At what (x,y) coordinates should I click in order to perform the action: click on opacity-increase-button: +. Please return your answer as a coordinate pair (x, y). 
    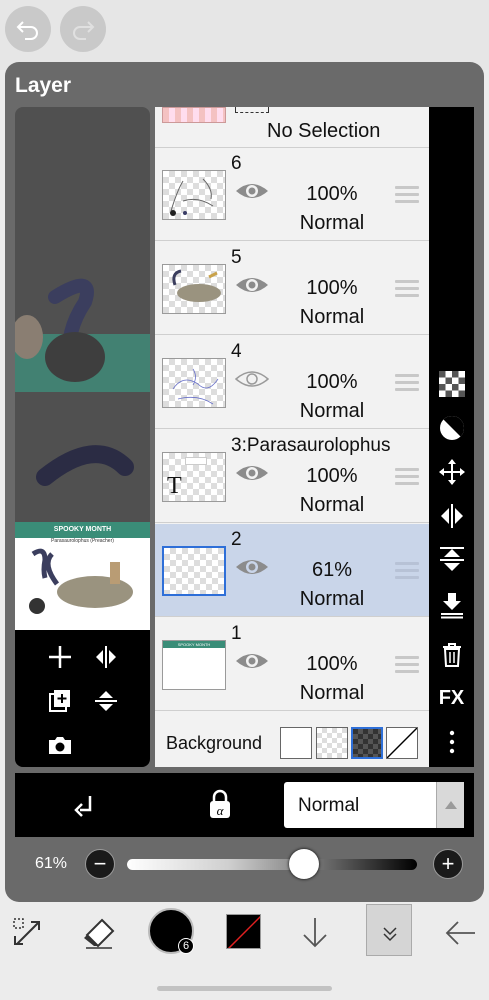
    Looking at the image, I should click on (448, 864).